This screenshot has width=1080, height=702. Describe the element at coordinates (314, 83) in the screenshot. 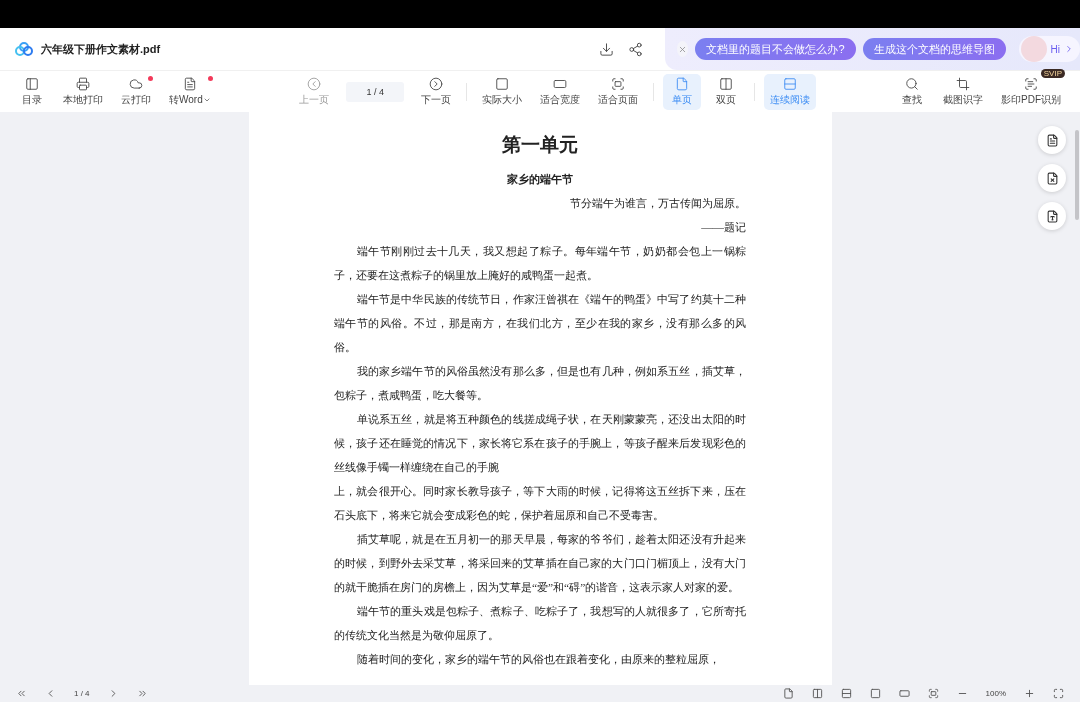

I see `circle-chevron-left-icon` at that location.